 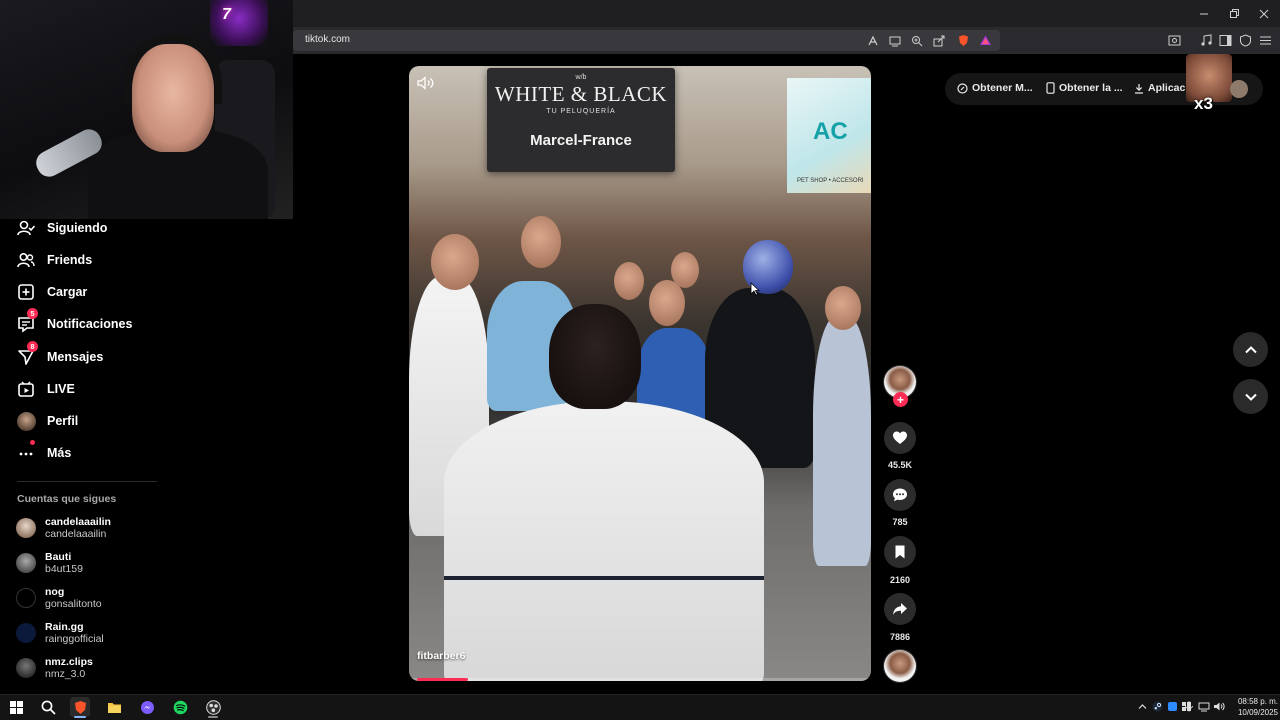 What do you see at coordinates (1157, 706) in the screenshot?
I see `steam-tray-icon` at bounding box center [1157, 706].